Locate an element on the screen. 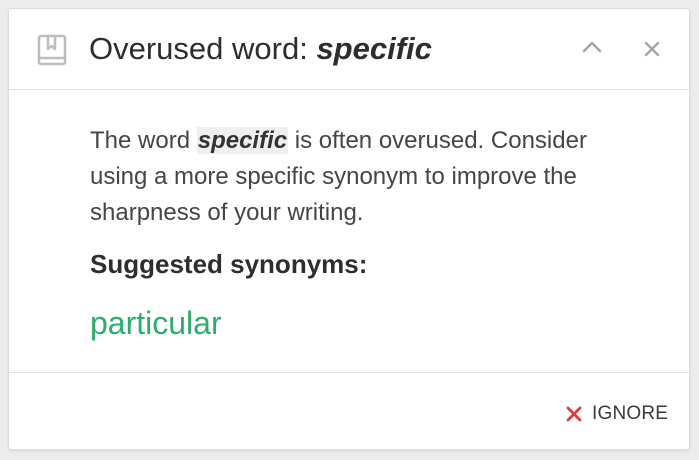 Image resolution: width=699 pixels, height=460 pixels. description-before: The word is located at coordinates (143, 140).